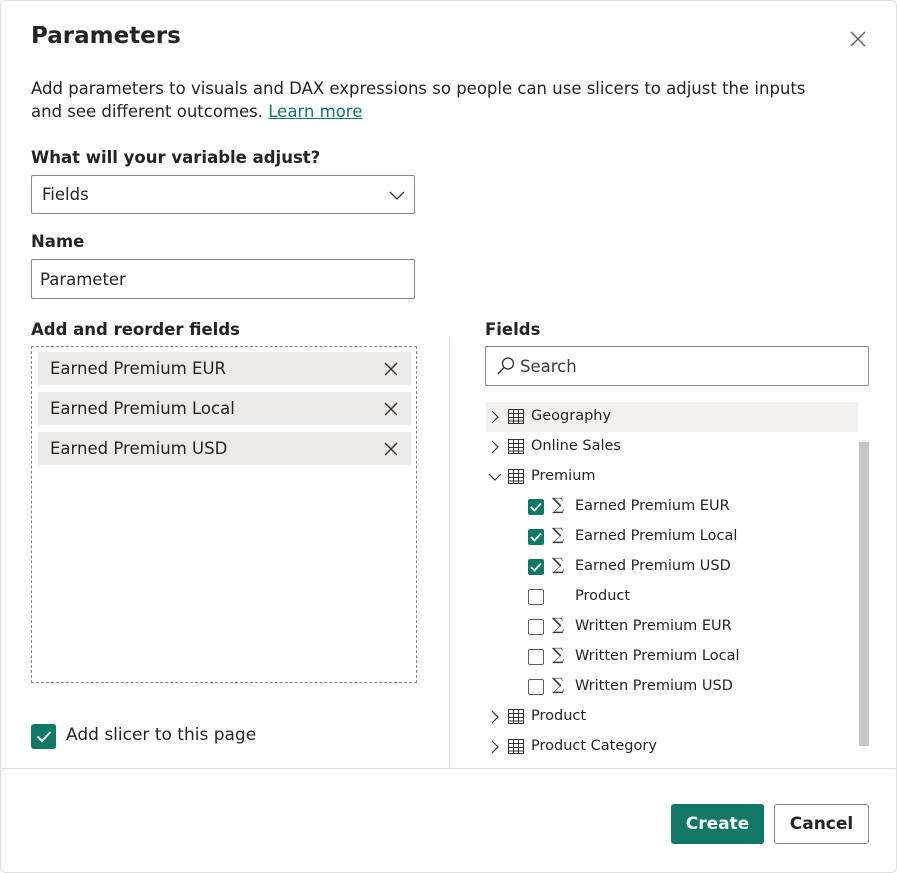 The width and height of the screenshot is (897, 873). What do you see at coordinates (672, 417) in the screenshot?
I see `tree-item-geography: Geography` at bounding box center [672, 417].